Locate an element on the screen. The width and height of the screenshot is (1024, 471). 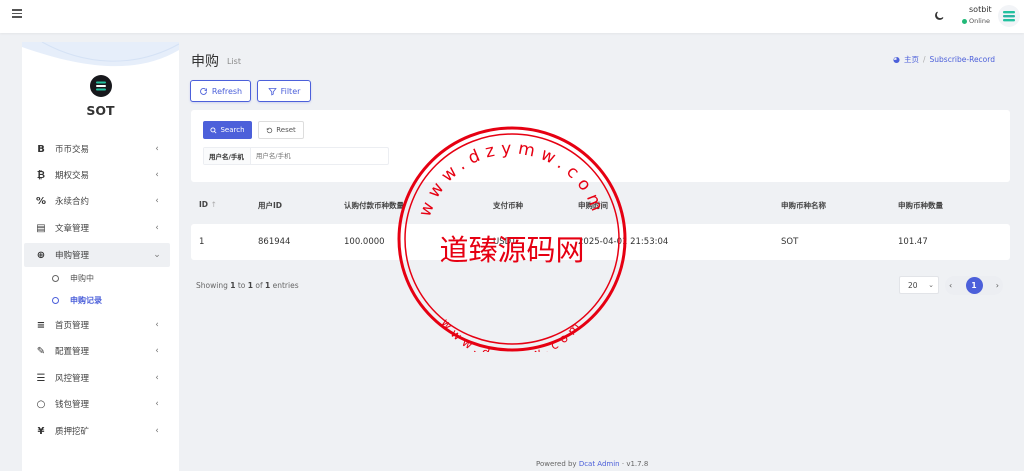
sidebar-subitem-records: 申购记录 is located at coordinates (77, 300).